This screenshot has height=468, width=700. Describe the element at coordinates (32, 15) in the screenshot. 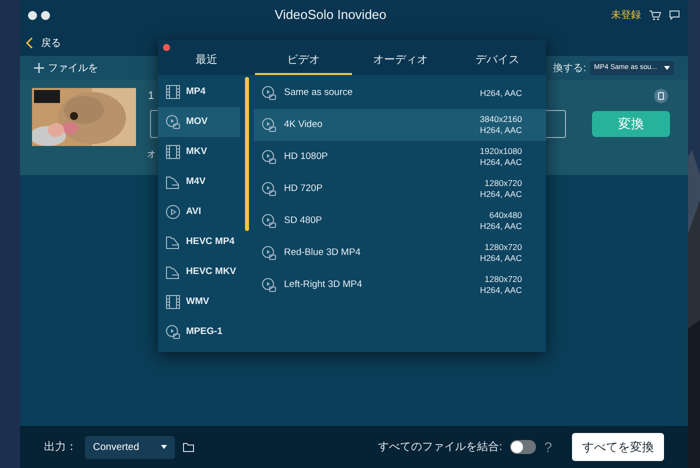

I see `window-close-button` at that location.